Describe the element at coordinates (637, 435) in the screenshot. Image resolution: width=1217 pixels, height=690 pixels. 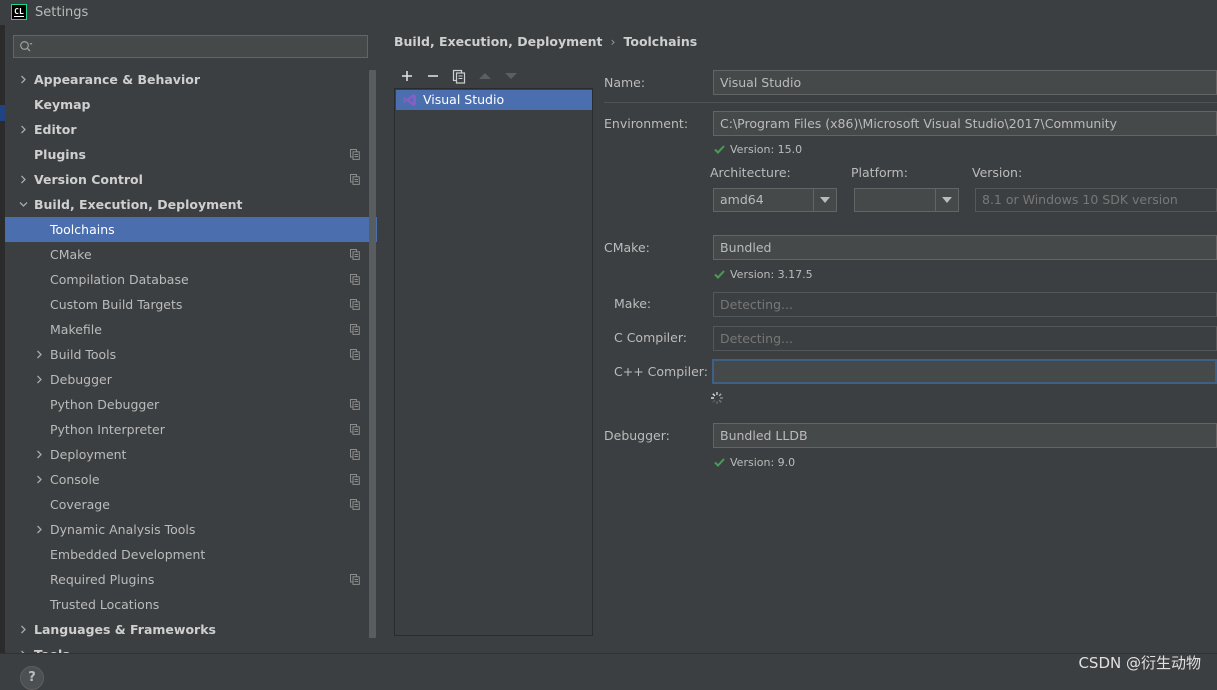
I see `debugger-label: Debugger:` at that location.